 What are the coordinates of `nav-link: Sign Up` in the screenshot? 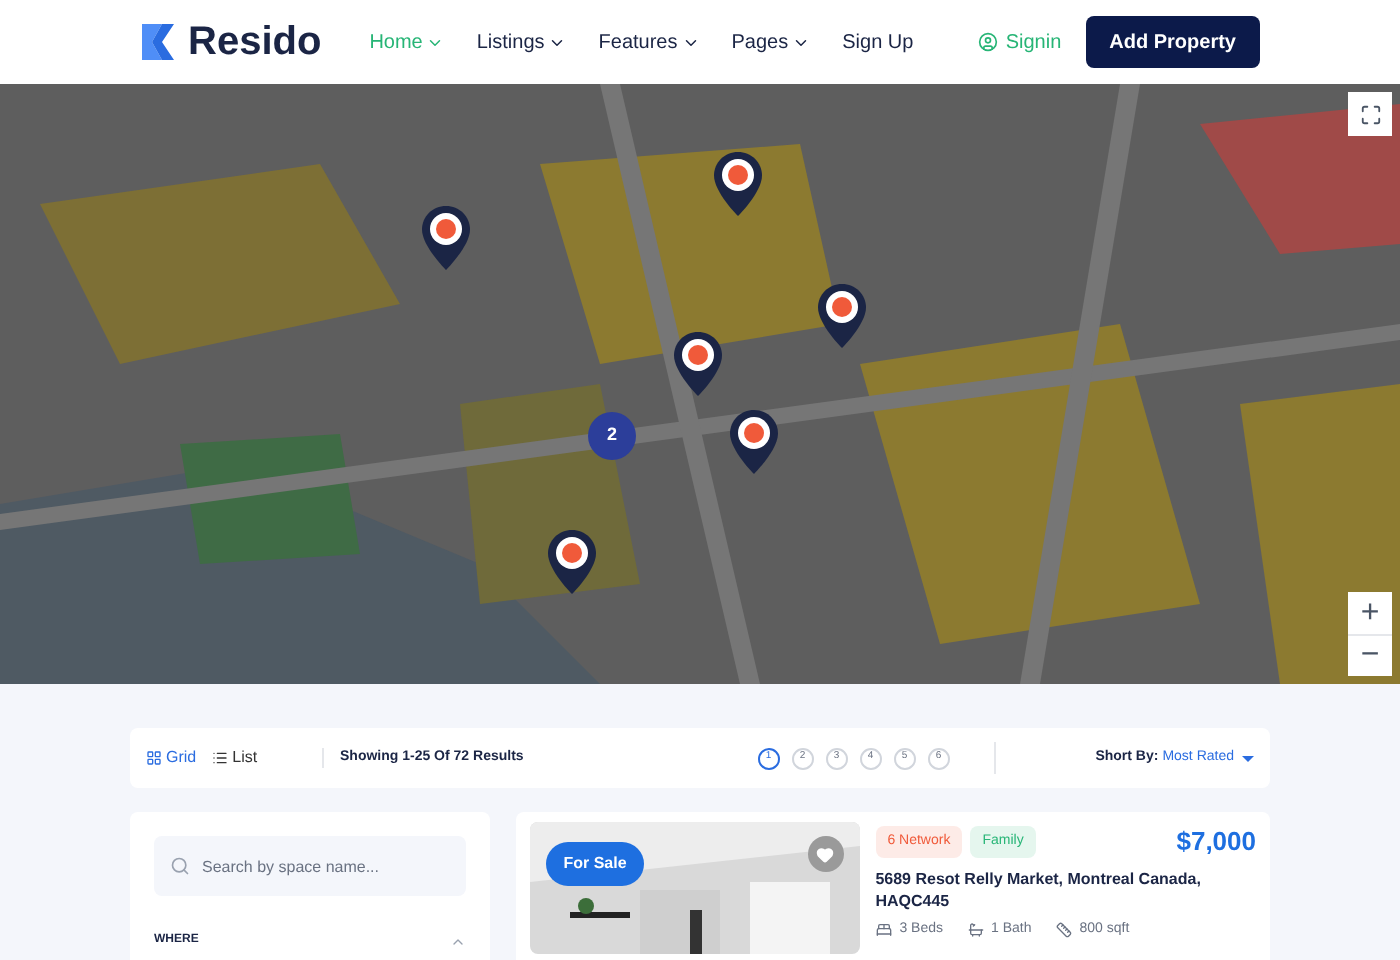 It's located at (878, 42).